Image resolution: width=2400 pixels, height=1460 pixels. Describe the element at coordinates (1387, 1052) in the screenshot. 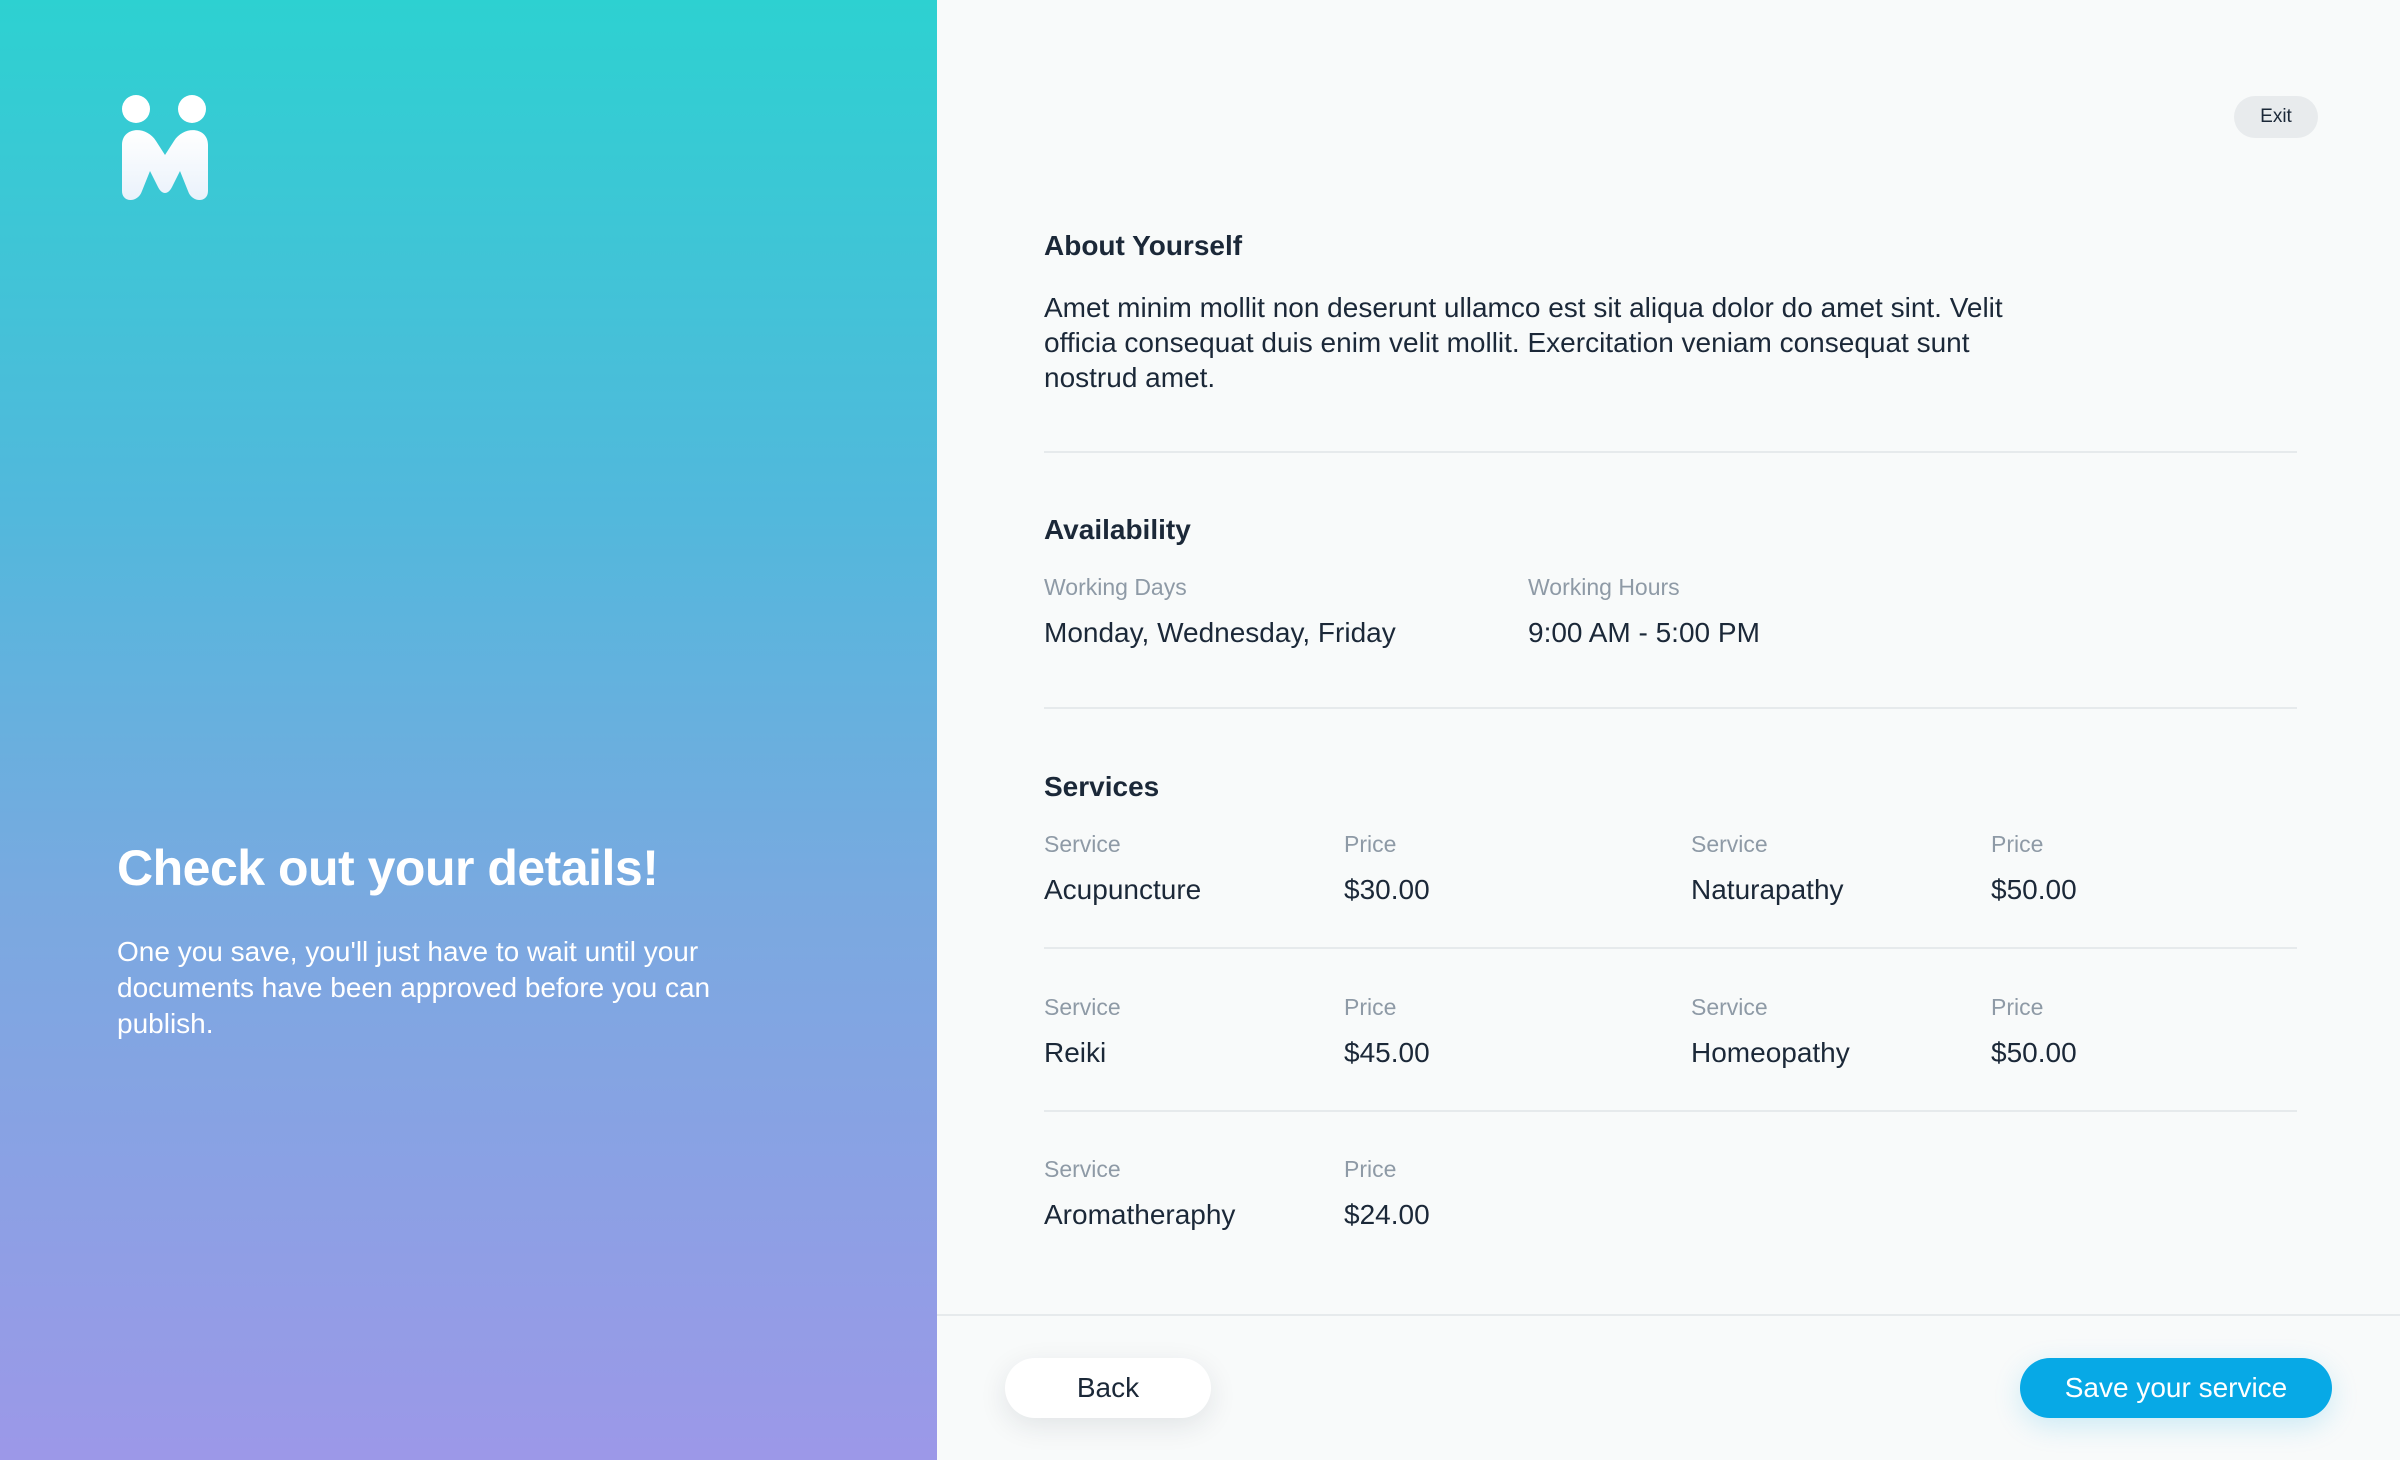

I see `service-price: $45.00` at that location.